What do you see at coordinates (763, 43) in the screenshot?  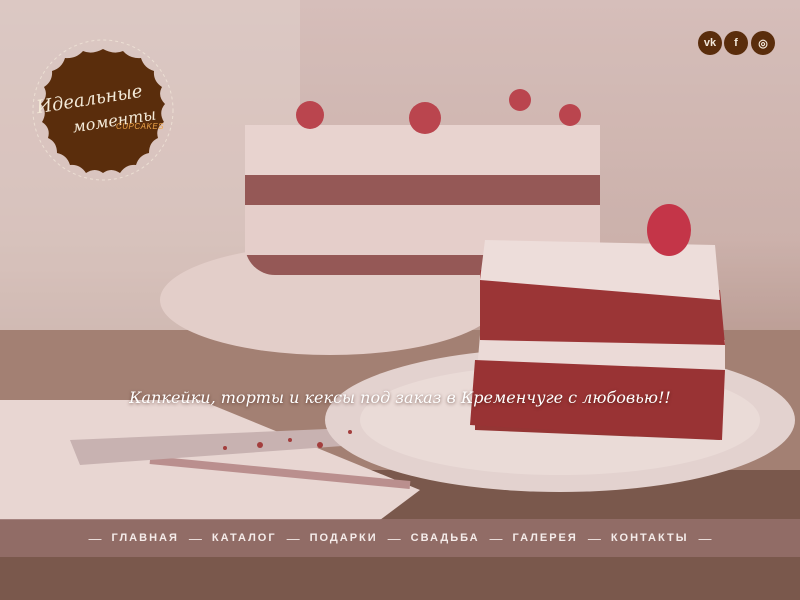 I see `instagram-icon: ◎` at bounding box center [763, 43].